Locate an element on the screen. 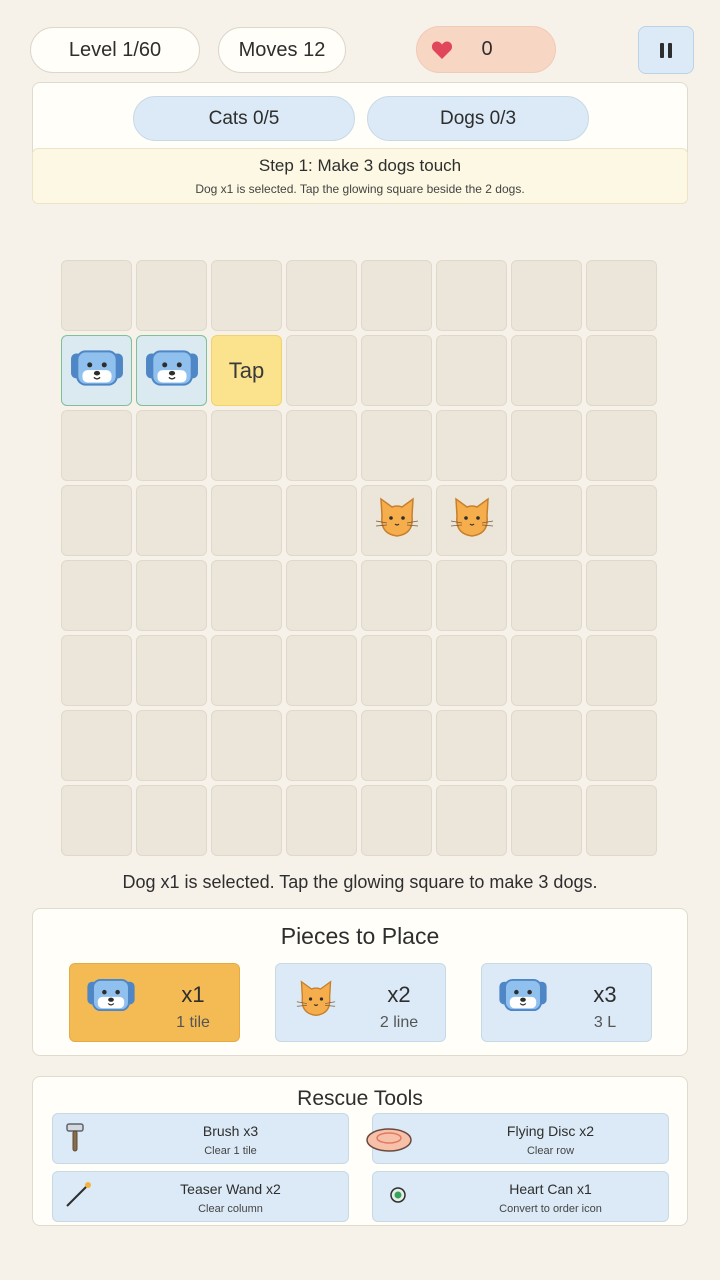  rescue-tool-button: Teaser Wand x2 Clear column is located at coordinates (200, 1196).